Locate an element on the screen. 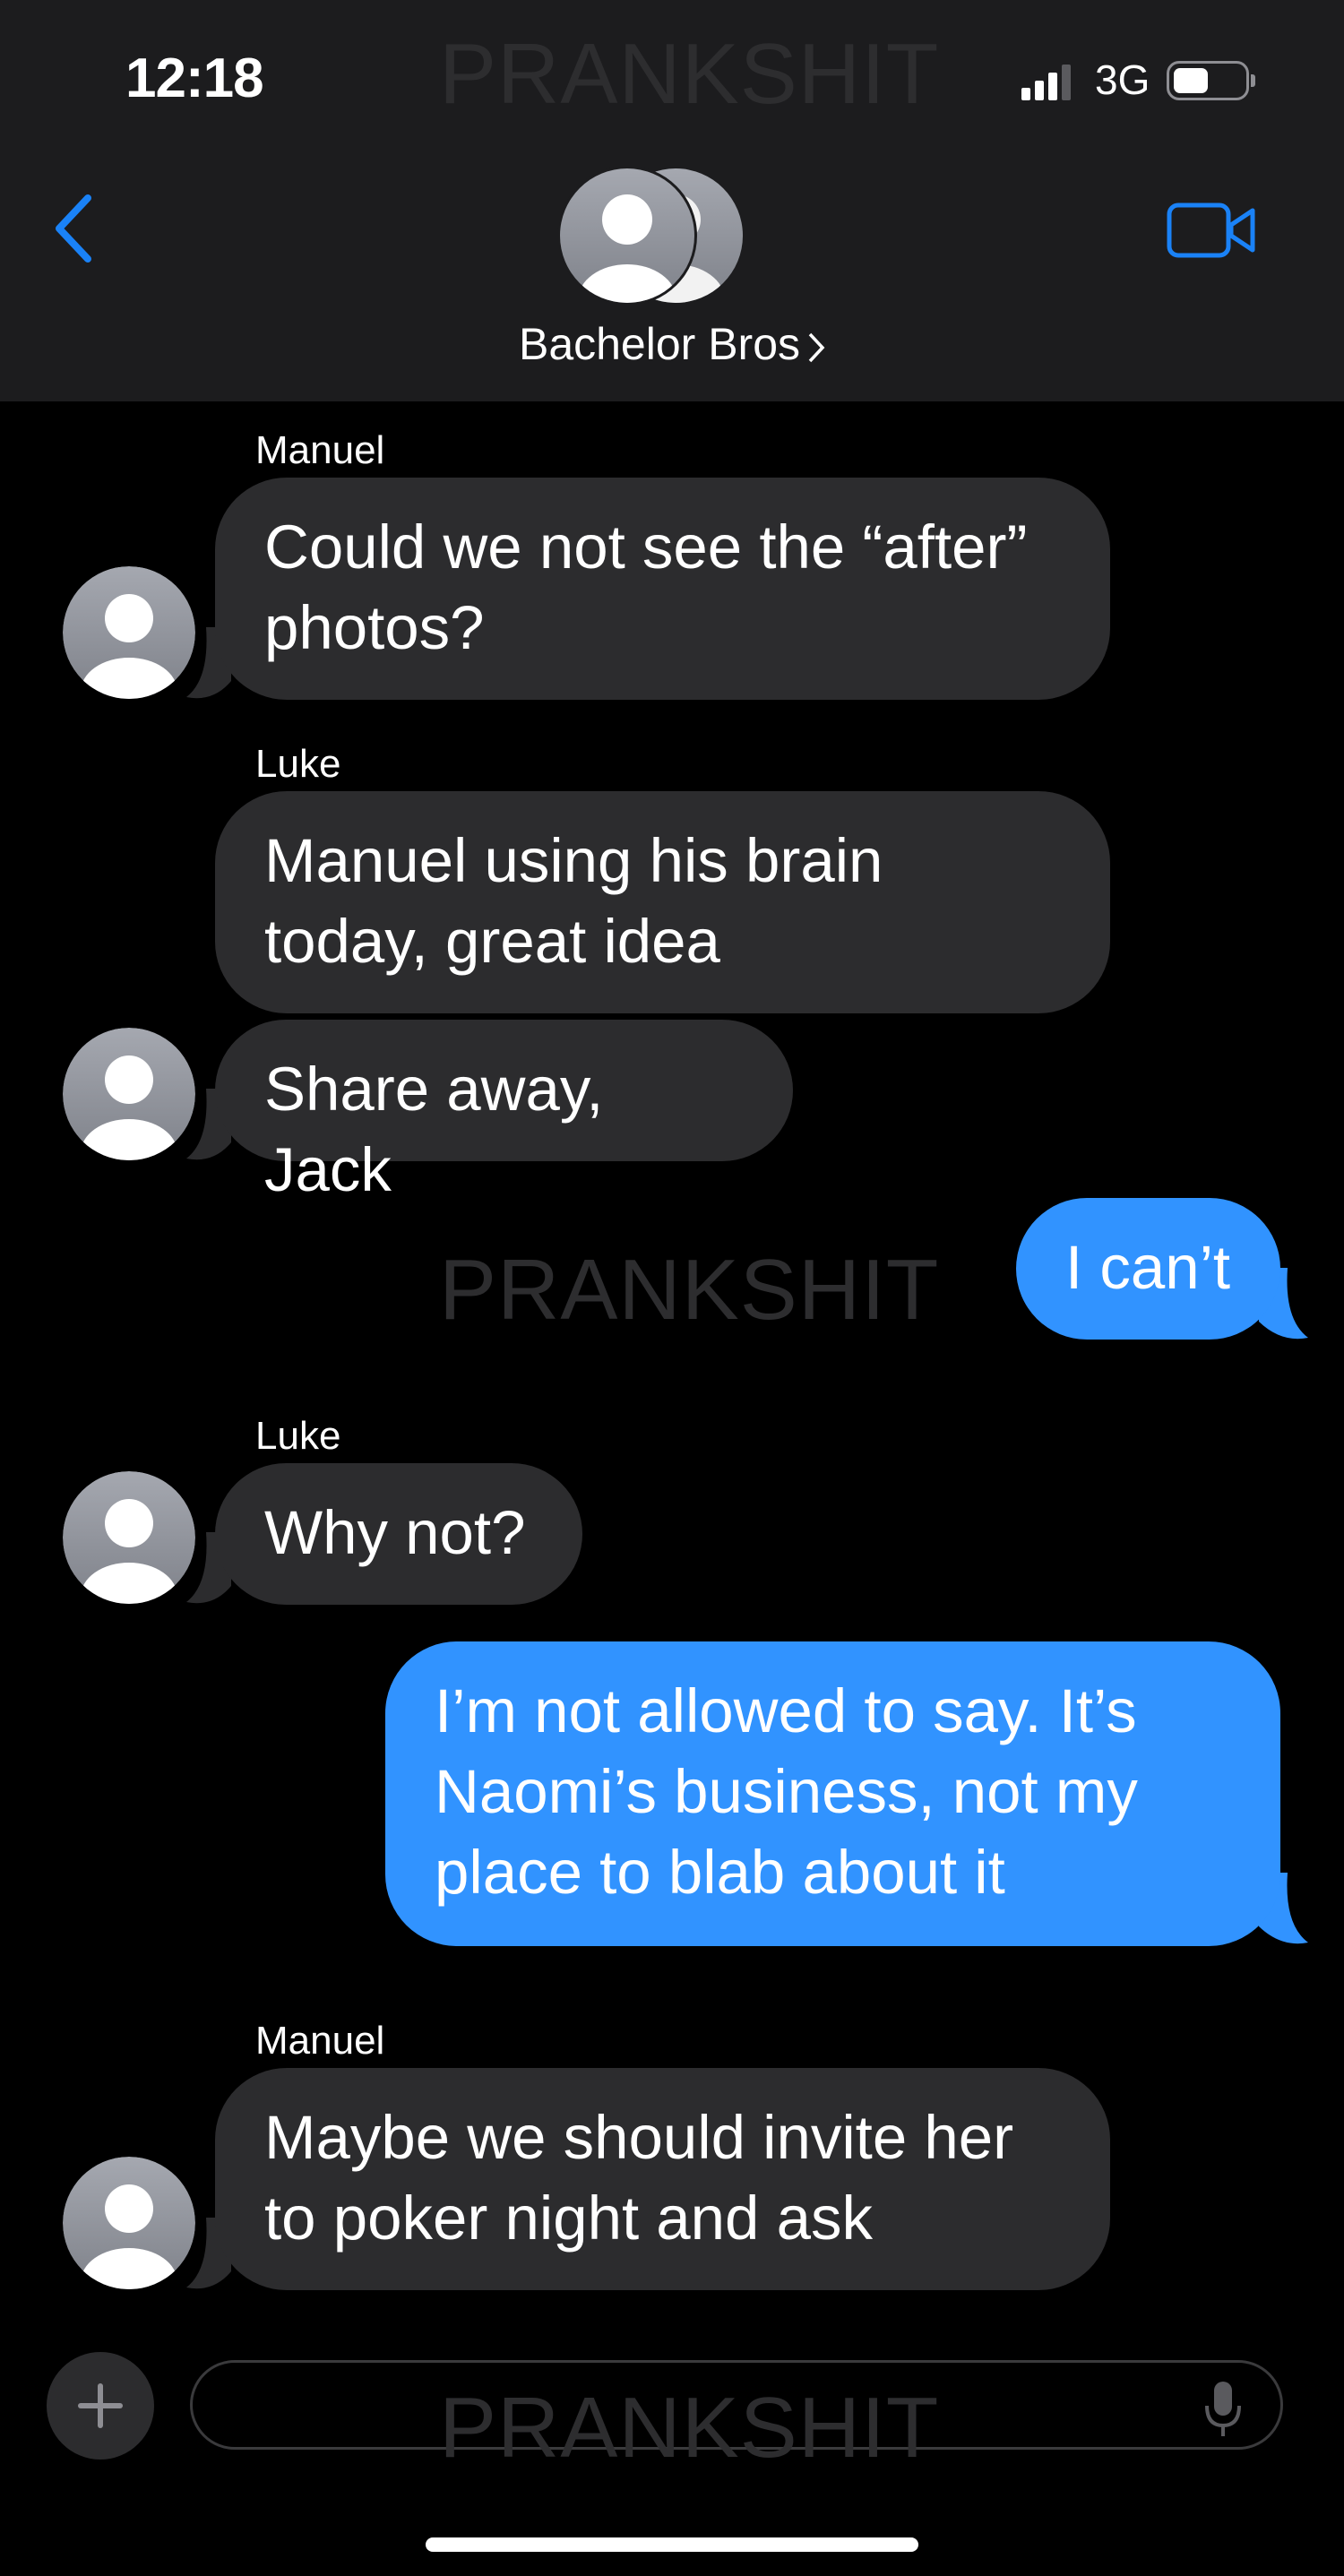  apps-plus-button is located at coordinates (100, 2406).